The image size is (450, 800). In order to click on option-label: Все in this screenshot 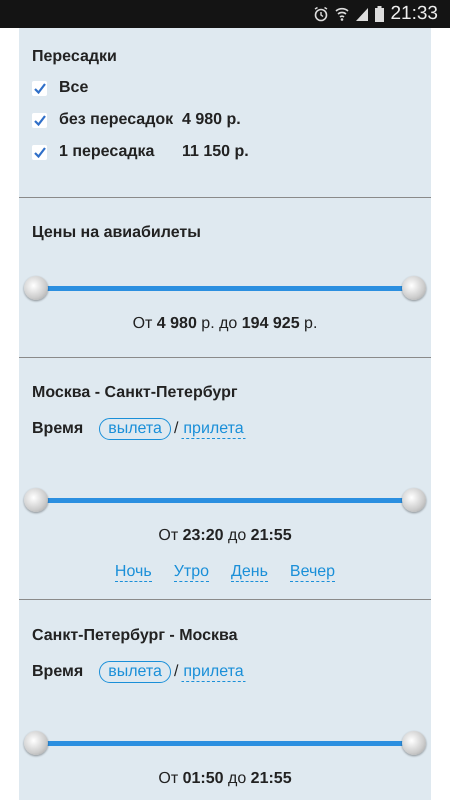, I will do `click(74, 88)`.